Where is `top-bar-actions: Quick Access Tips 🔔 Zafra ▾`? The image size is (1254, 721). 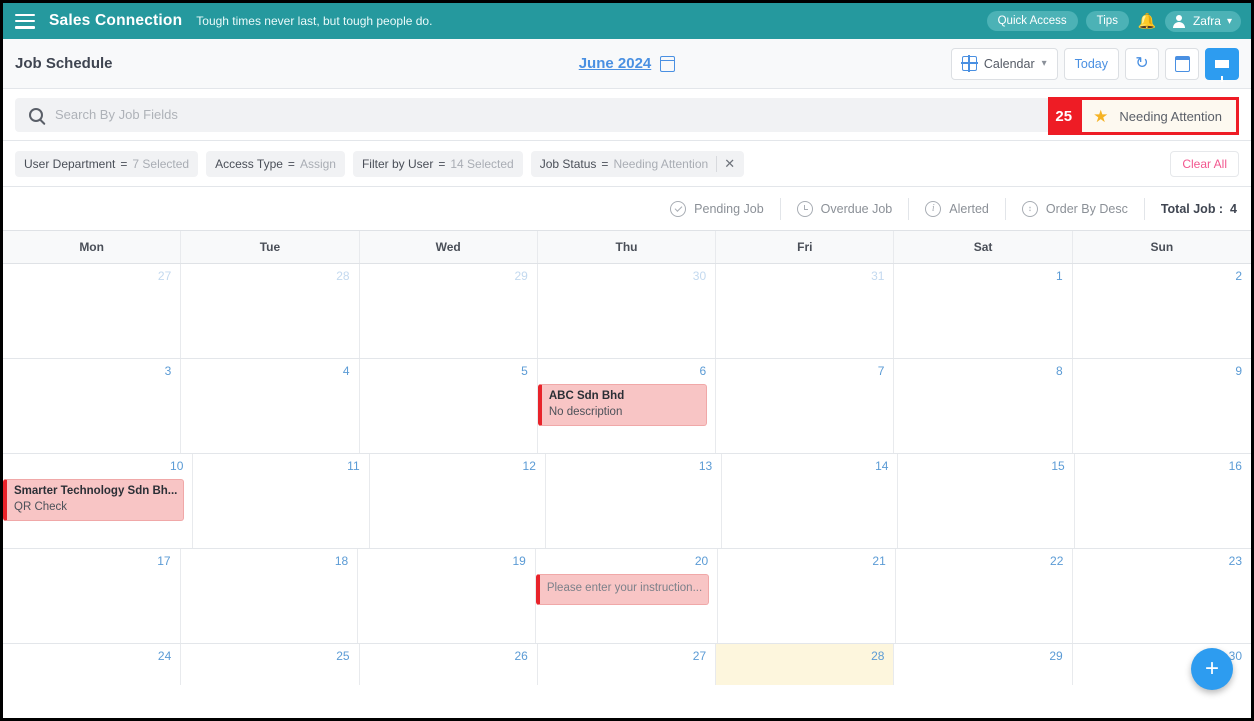
top-bar-actions: Quick Access Tips 🔔 Zafra ▾ is located at coordinates (1113, 21).